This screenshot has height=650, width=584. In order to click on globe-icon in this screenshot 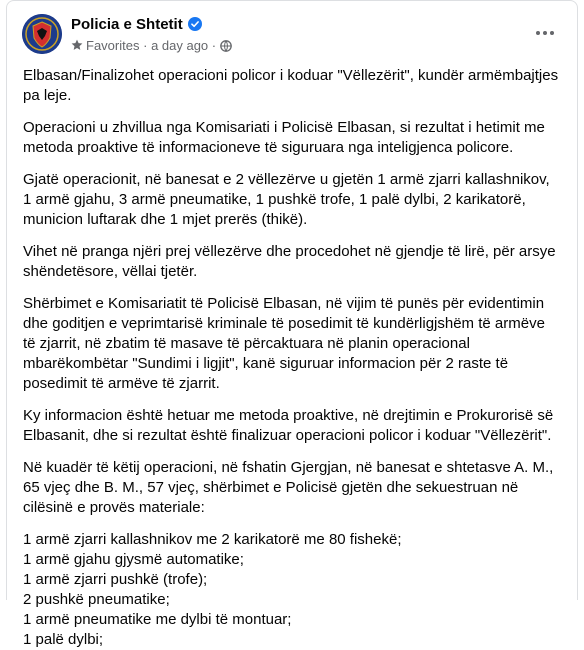, I will do `click(226, 47)`.